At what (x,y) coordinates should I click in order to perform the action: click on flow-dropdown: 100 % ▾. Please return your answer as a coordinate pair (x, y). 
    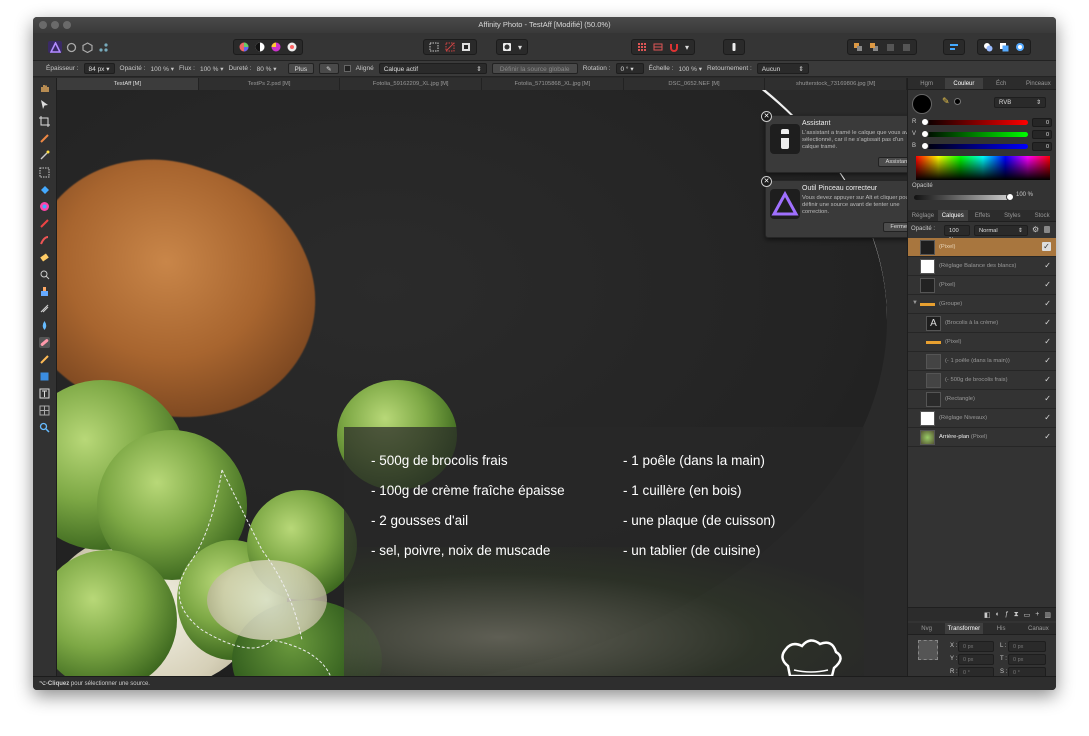
    Looking at the image, I should click on (212, 69).